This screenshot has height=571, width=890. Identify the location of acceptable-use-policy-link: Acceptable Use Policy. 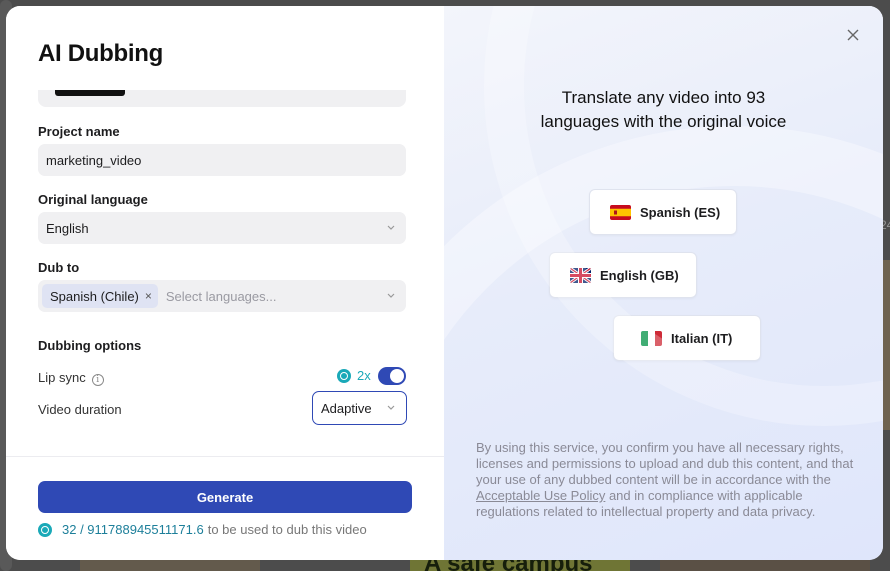
(540, 495).